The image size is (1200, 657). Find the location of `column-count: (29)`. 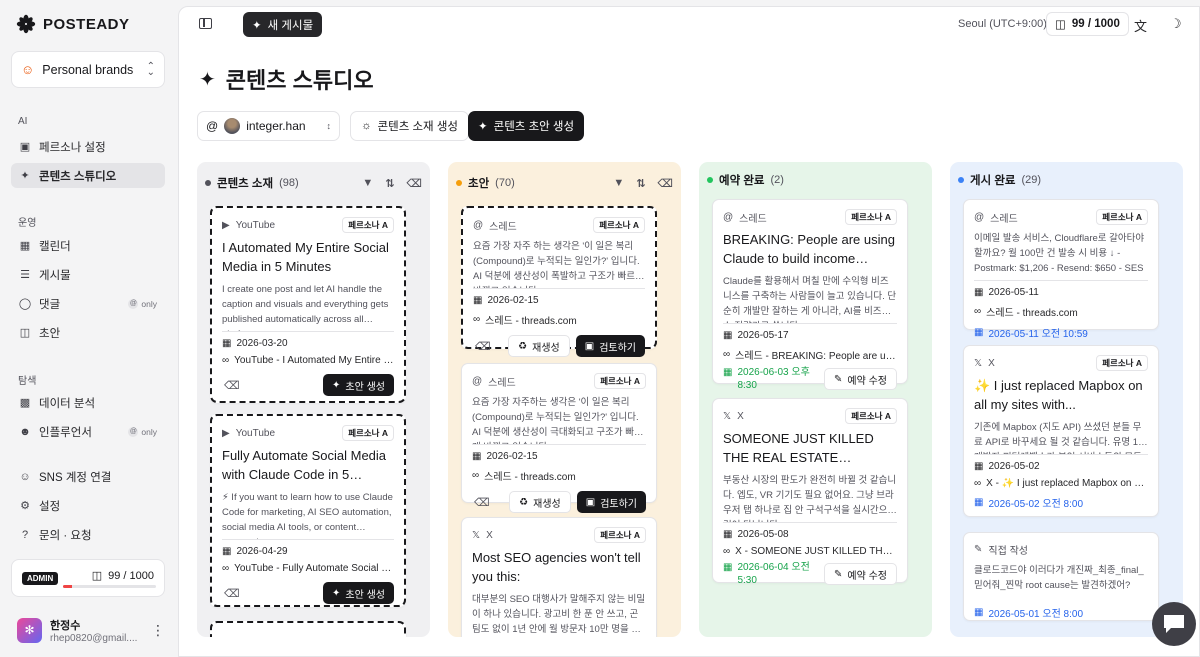

column-count: (29) is located at coordinates (1031, 180).